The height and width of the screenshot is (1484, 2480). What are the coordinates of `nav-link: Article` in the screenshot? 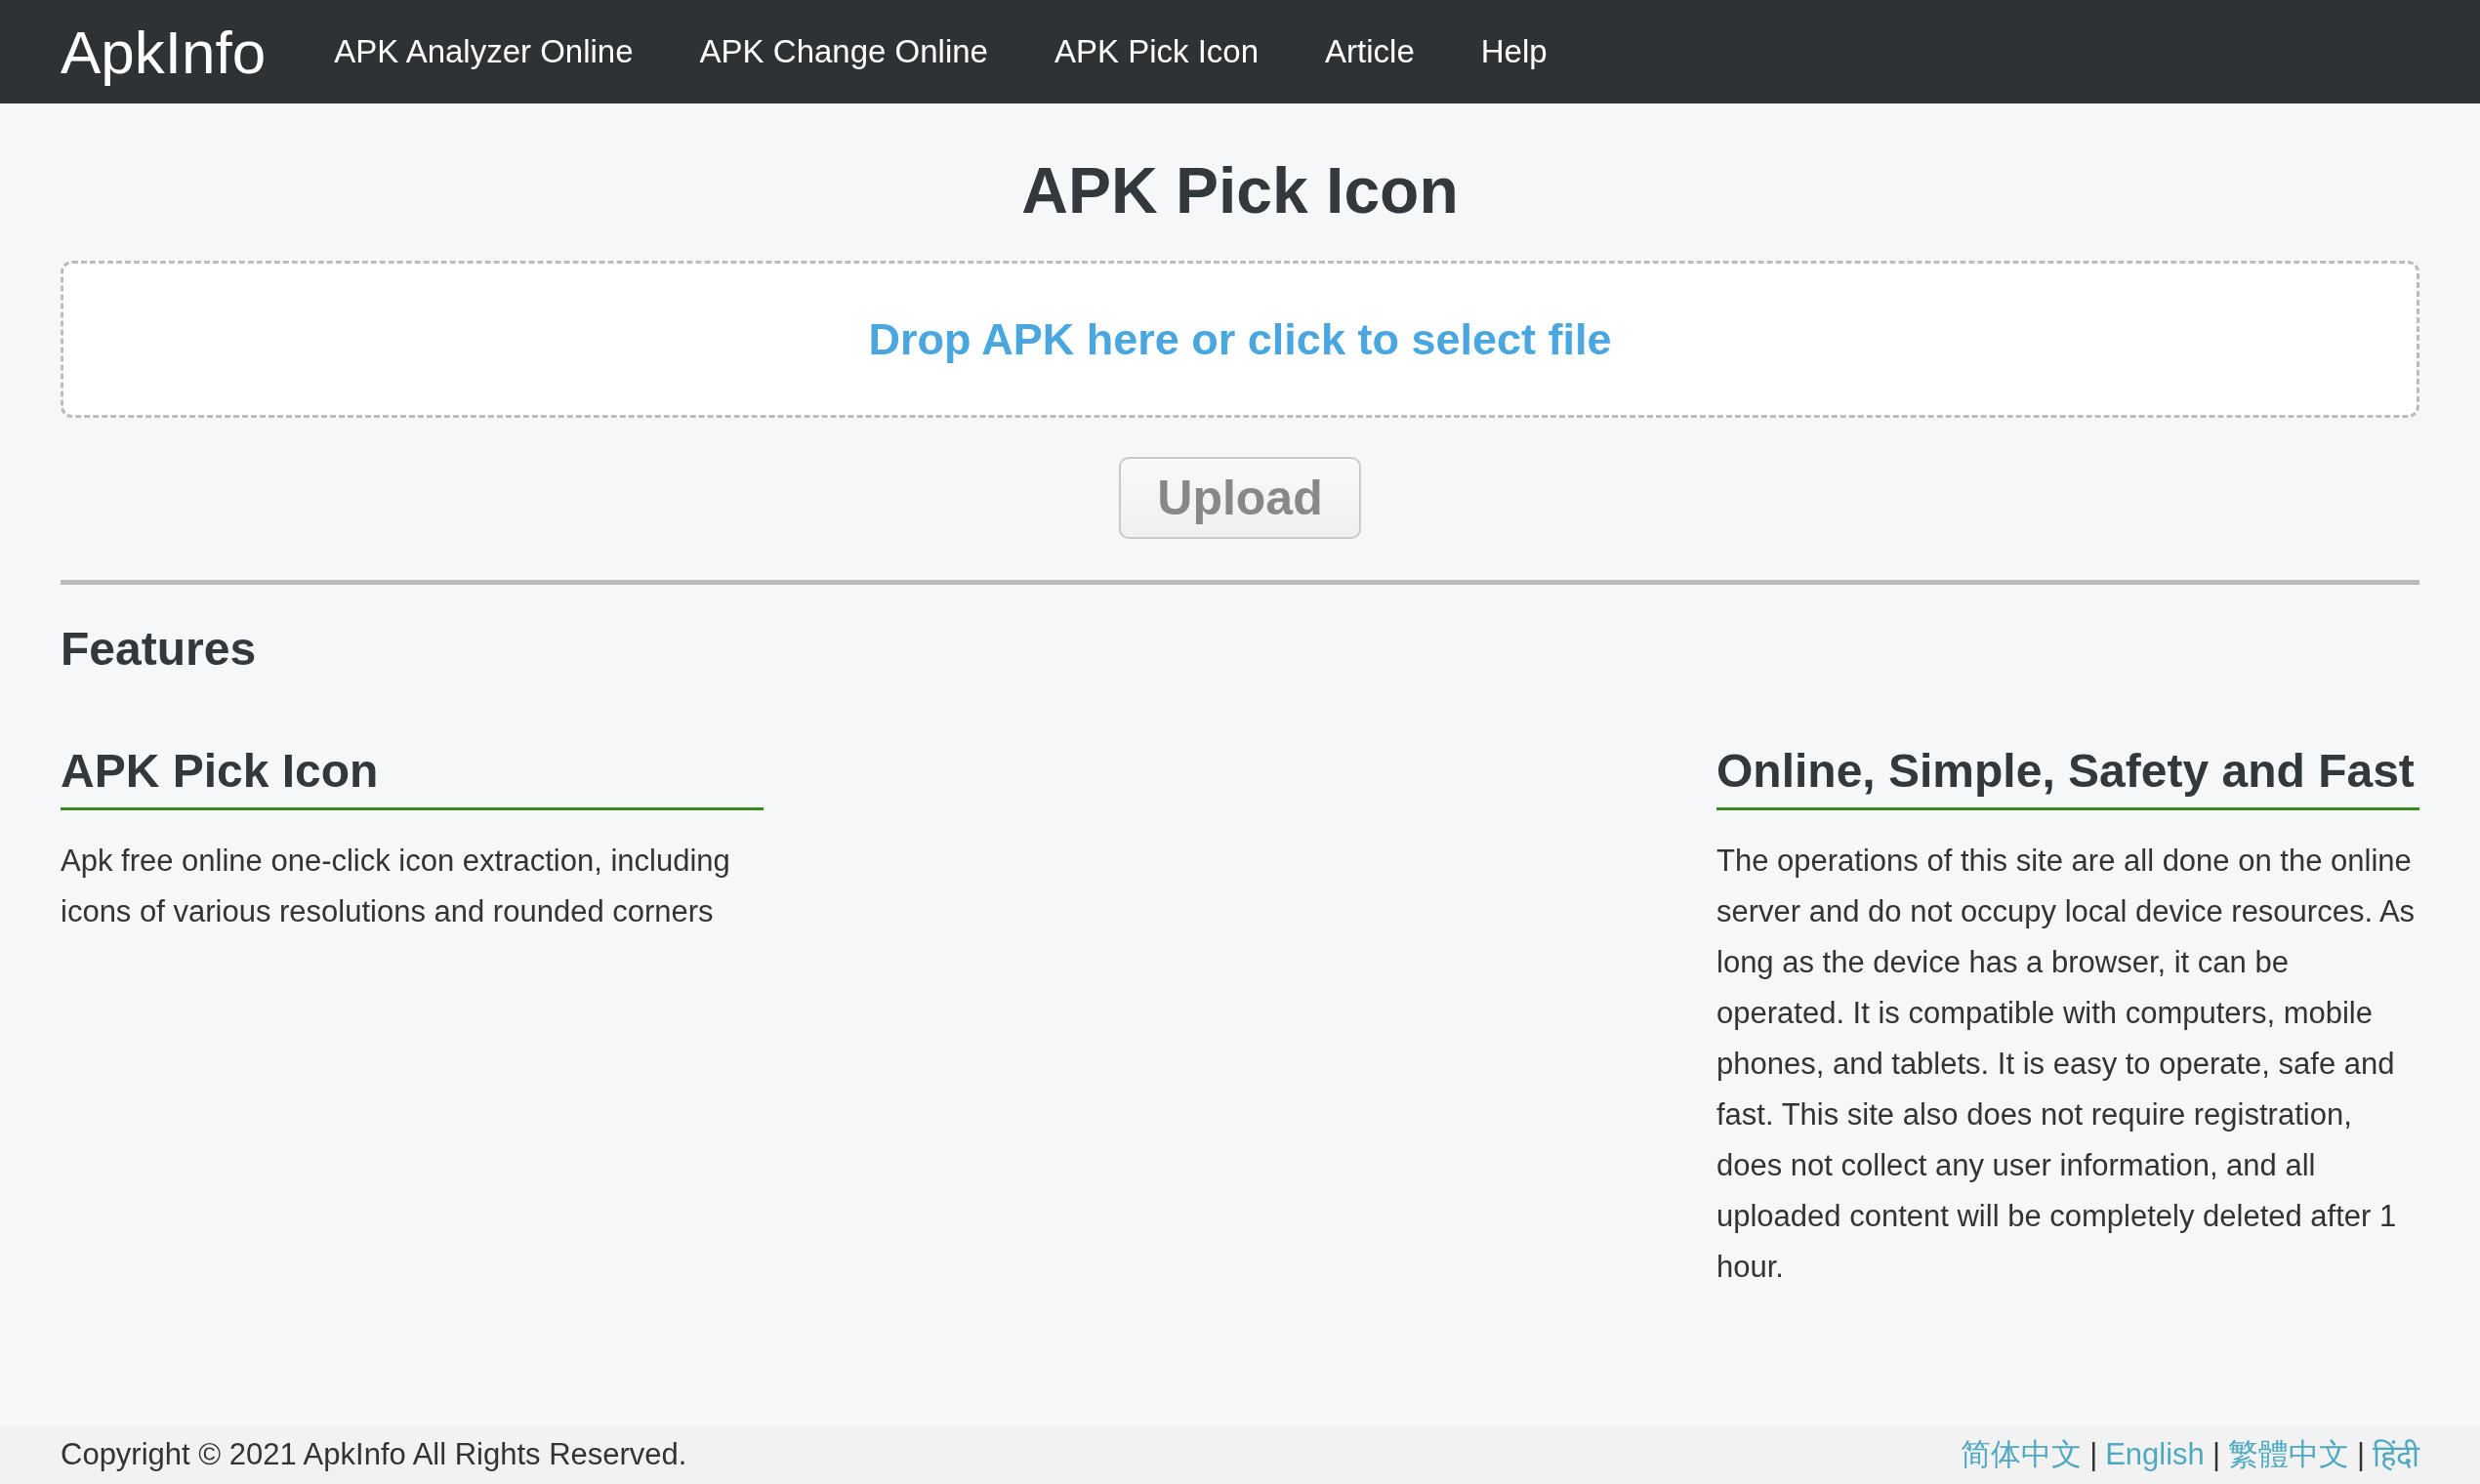 It's located at (1370, 52).